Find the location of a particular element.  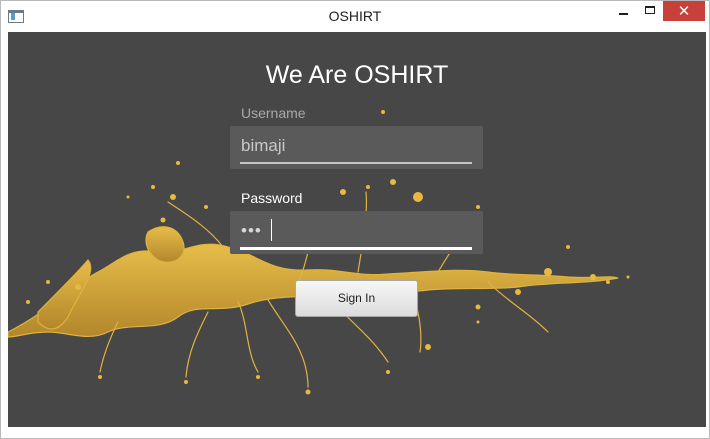

window-title: OSHIRT is located at coordinates (355, 16).